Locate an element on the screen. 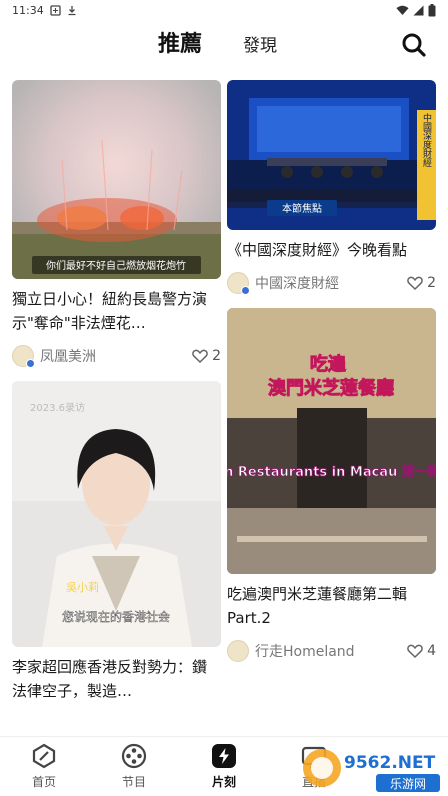  card-meta: 中國深度財經 2 is located at coordinates (331, 283).